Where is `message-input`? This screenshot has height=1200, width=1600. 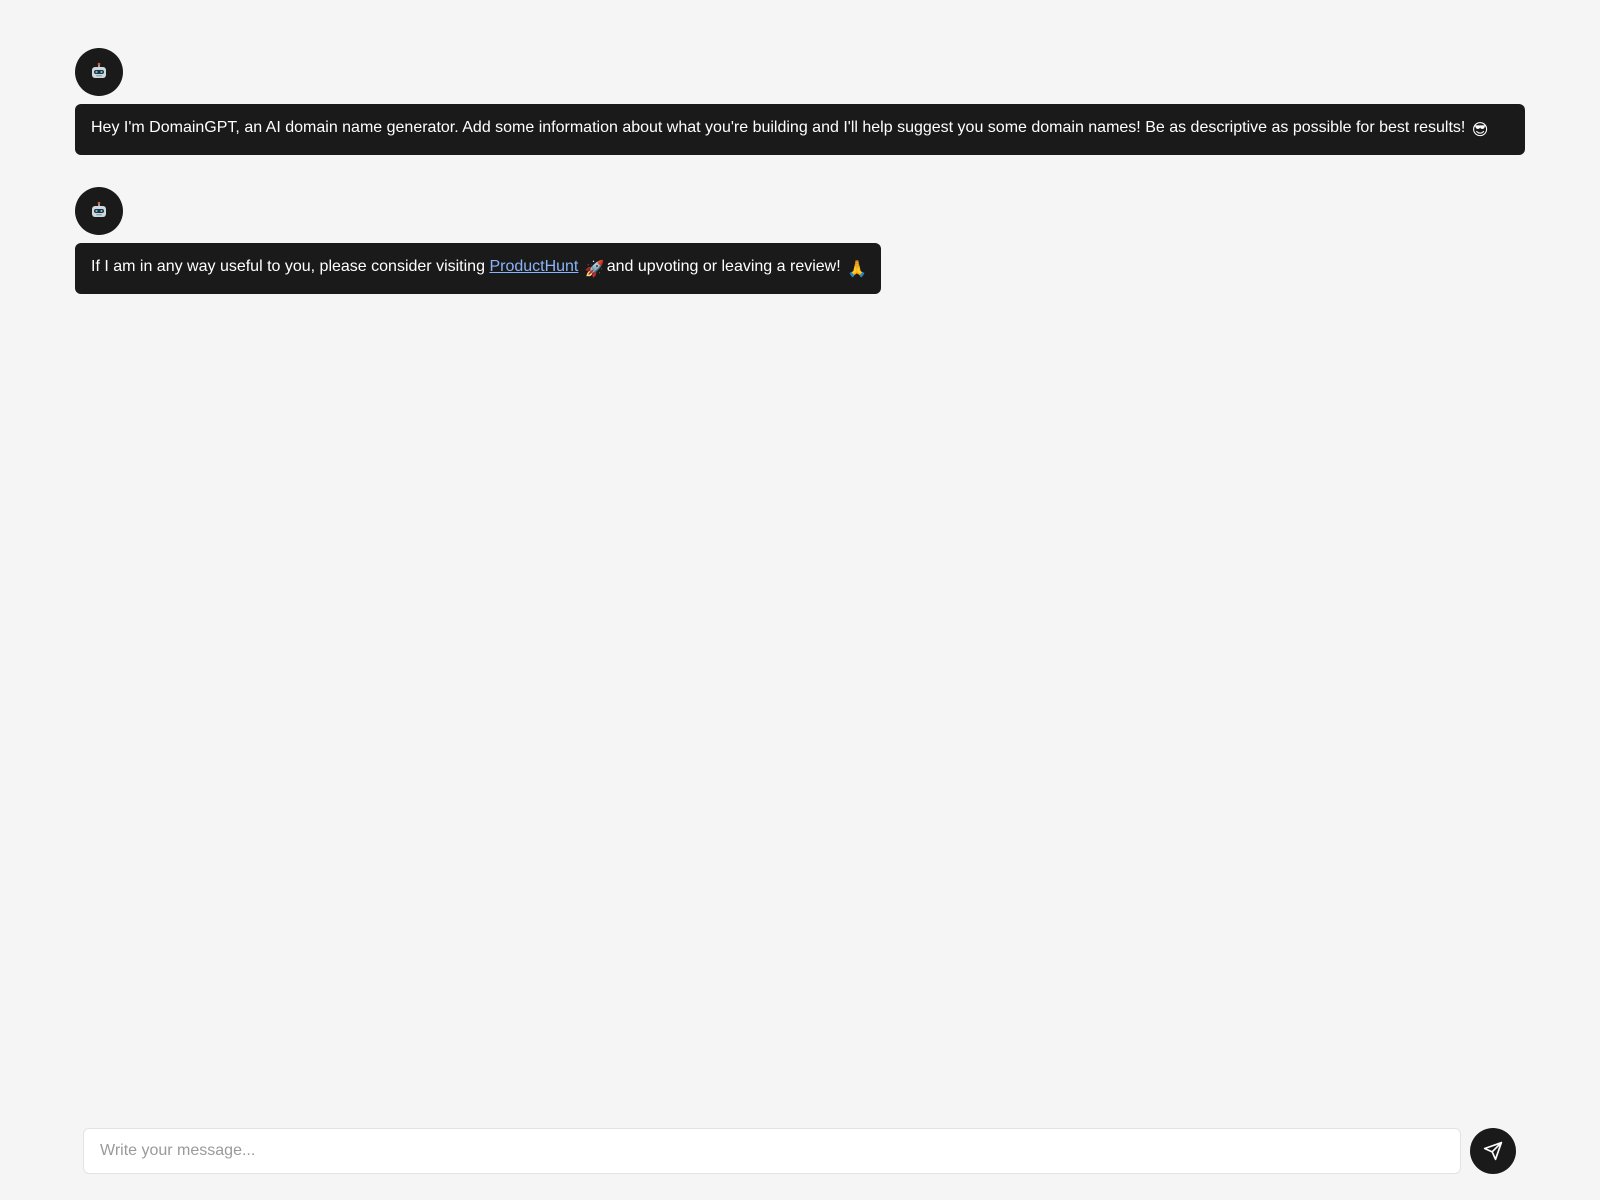 message-input is located at coordinates (772, 1151).